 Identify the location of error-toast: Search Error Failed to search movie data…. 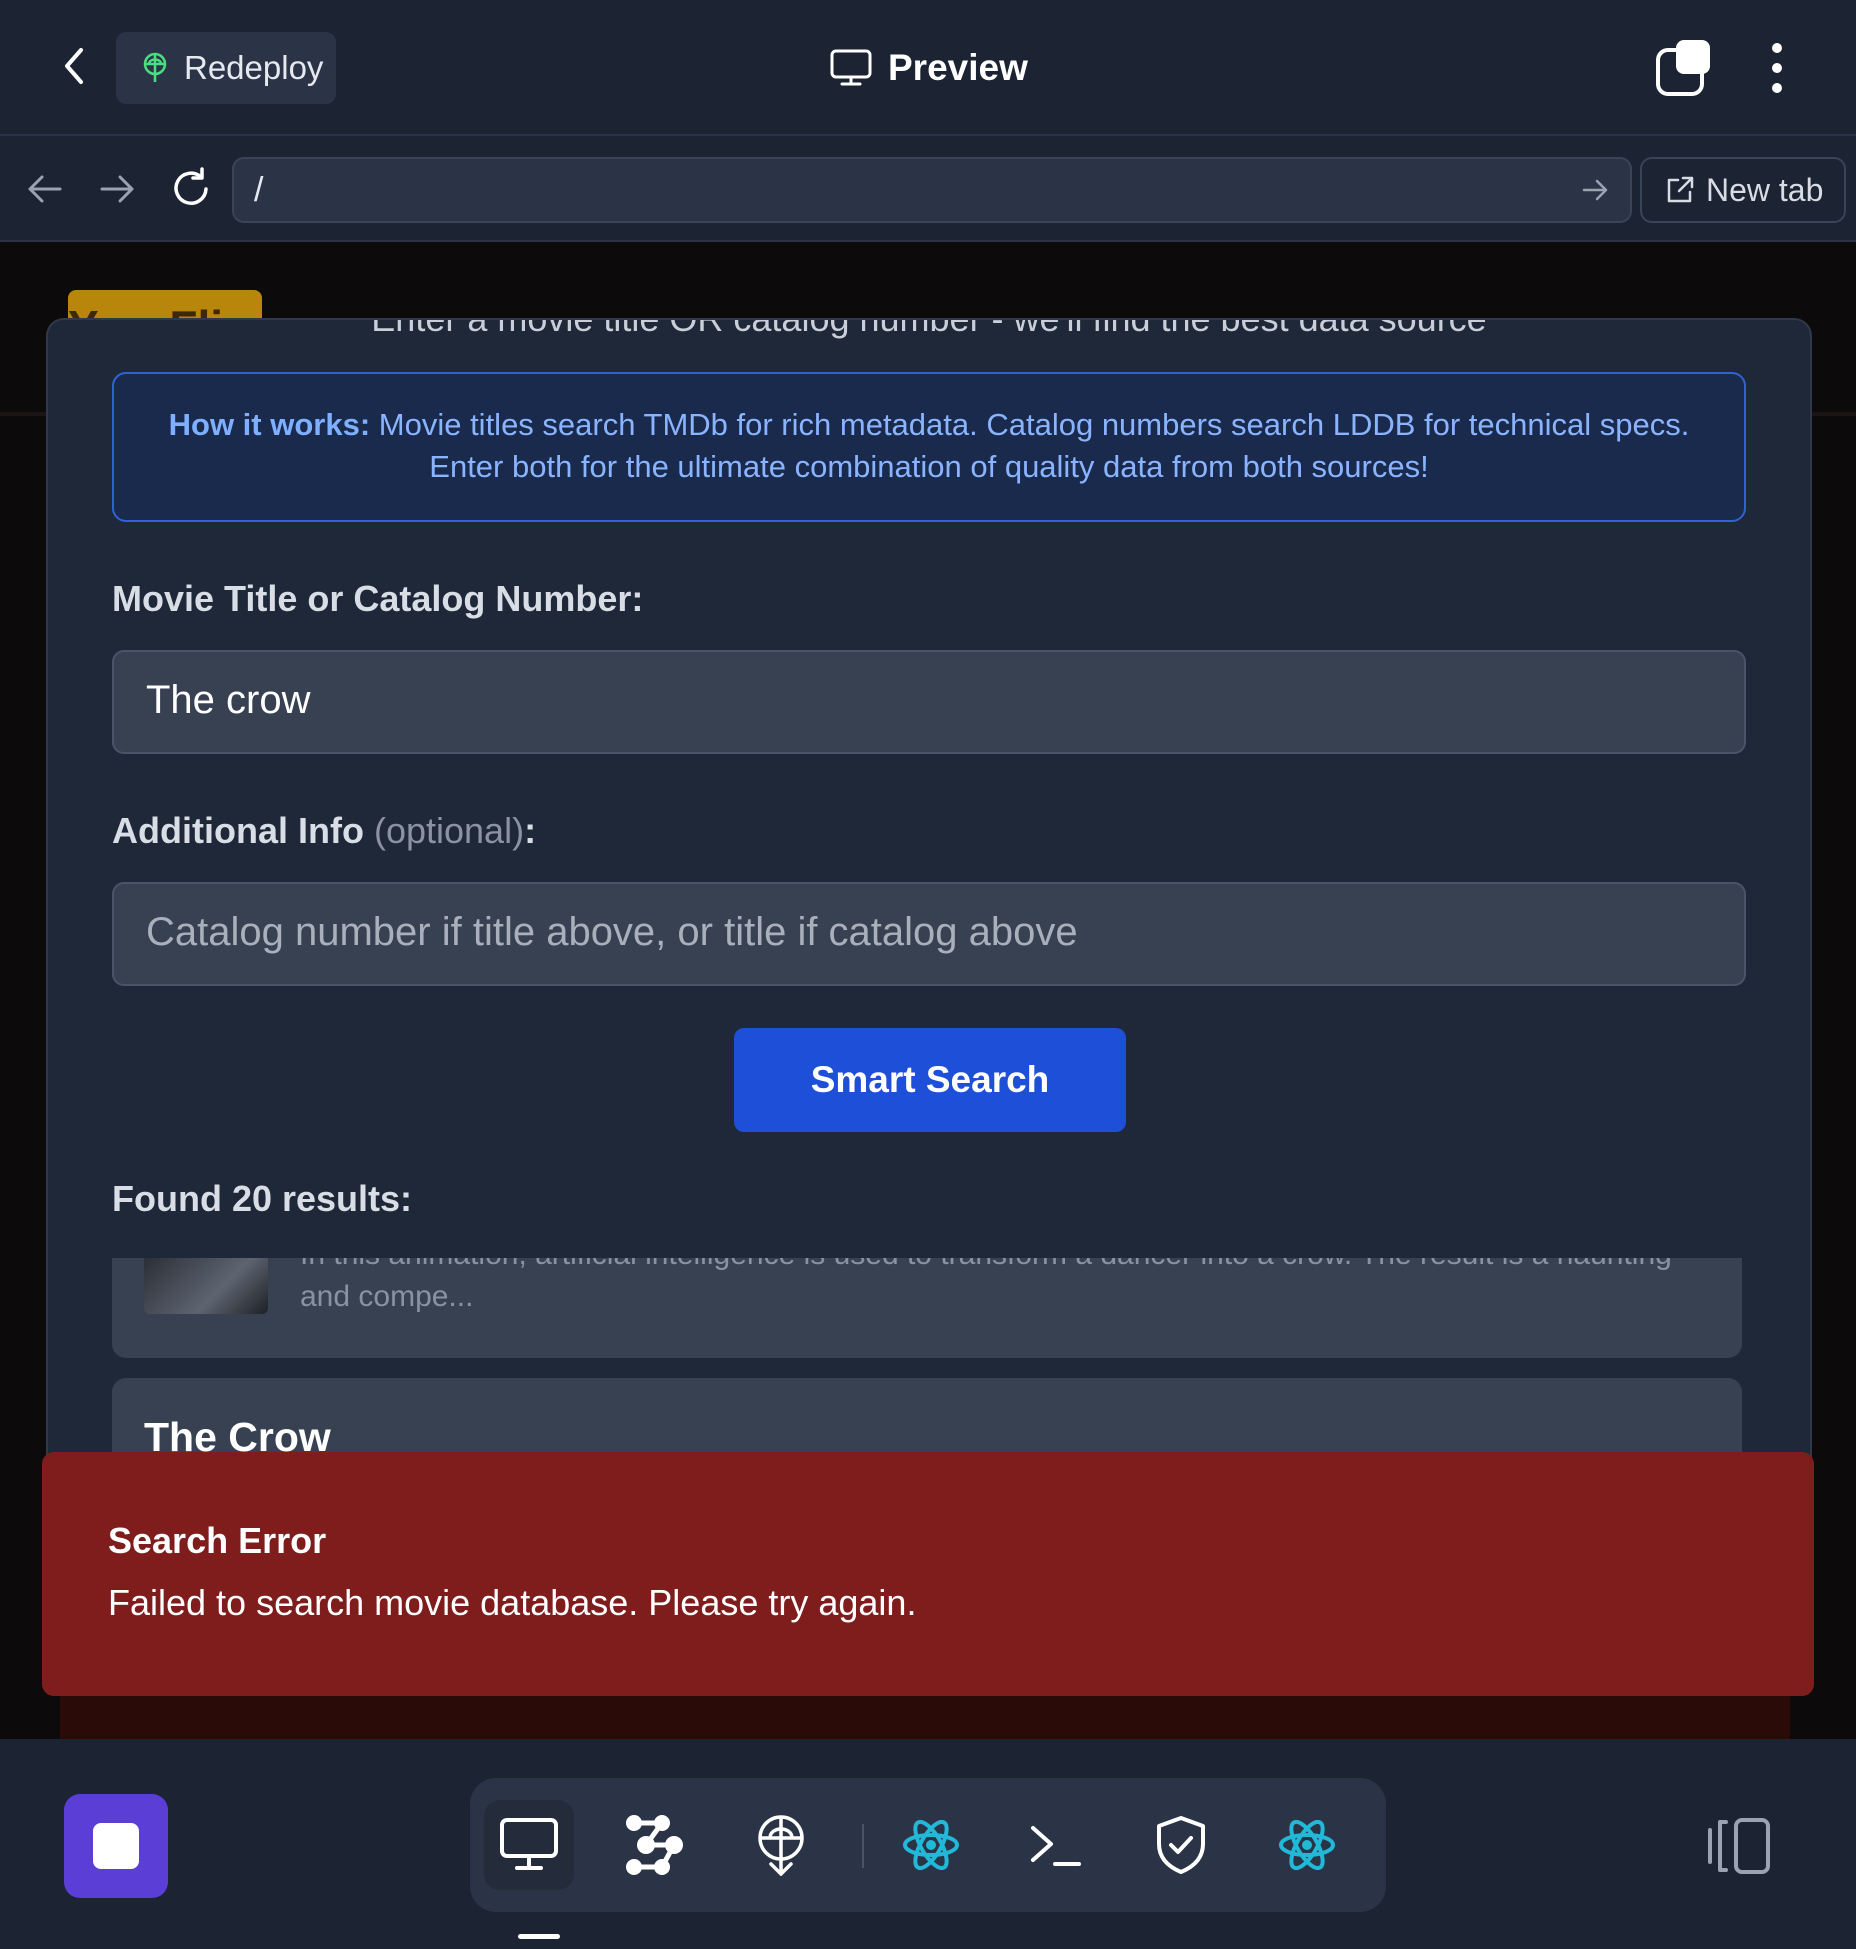
(928, 1574).